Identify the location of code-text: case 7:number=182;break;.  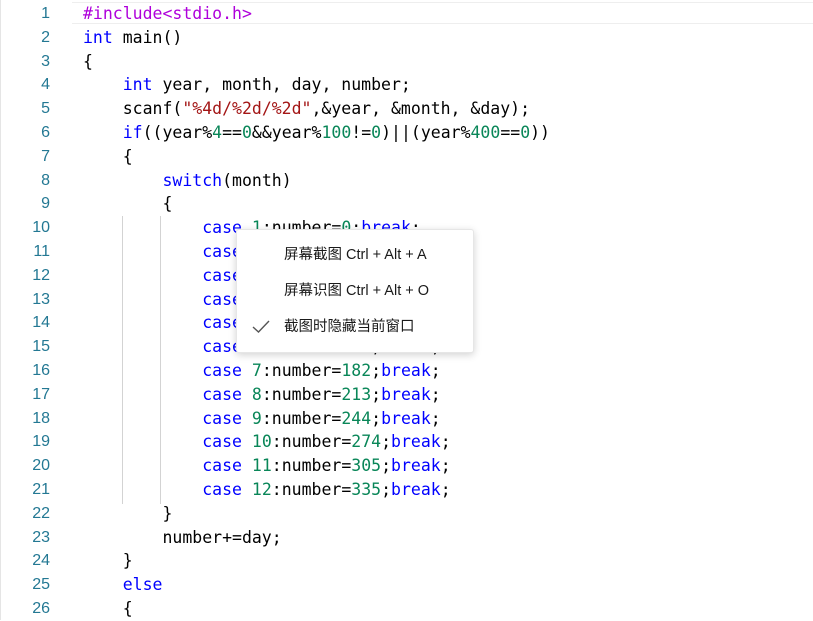
(262, 371).